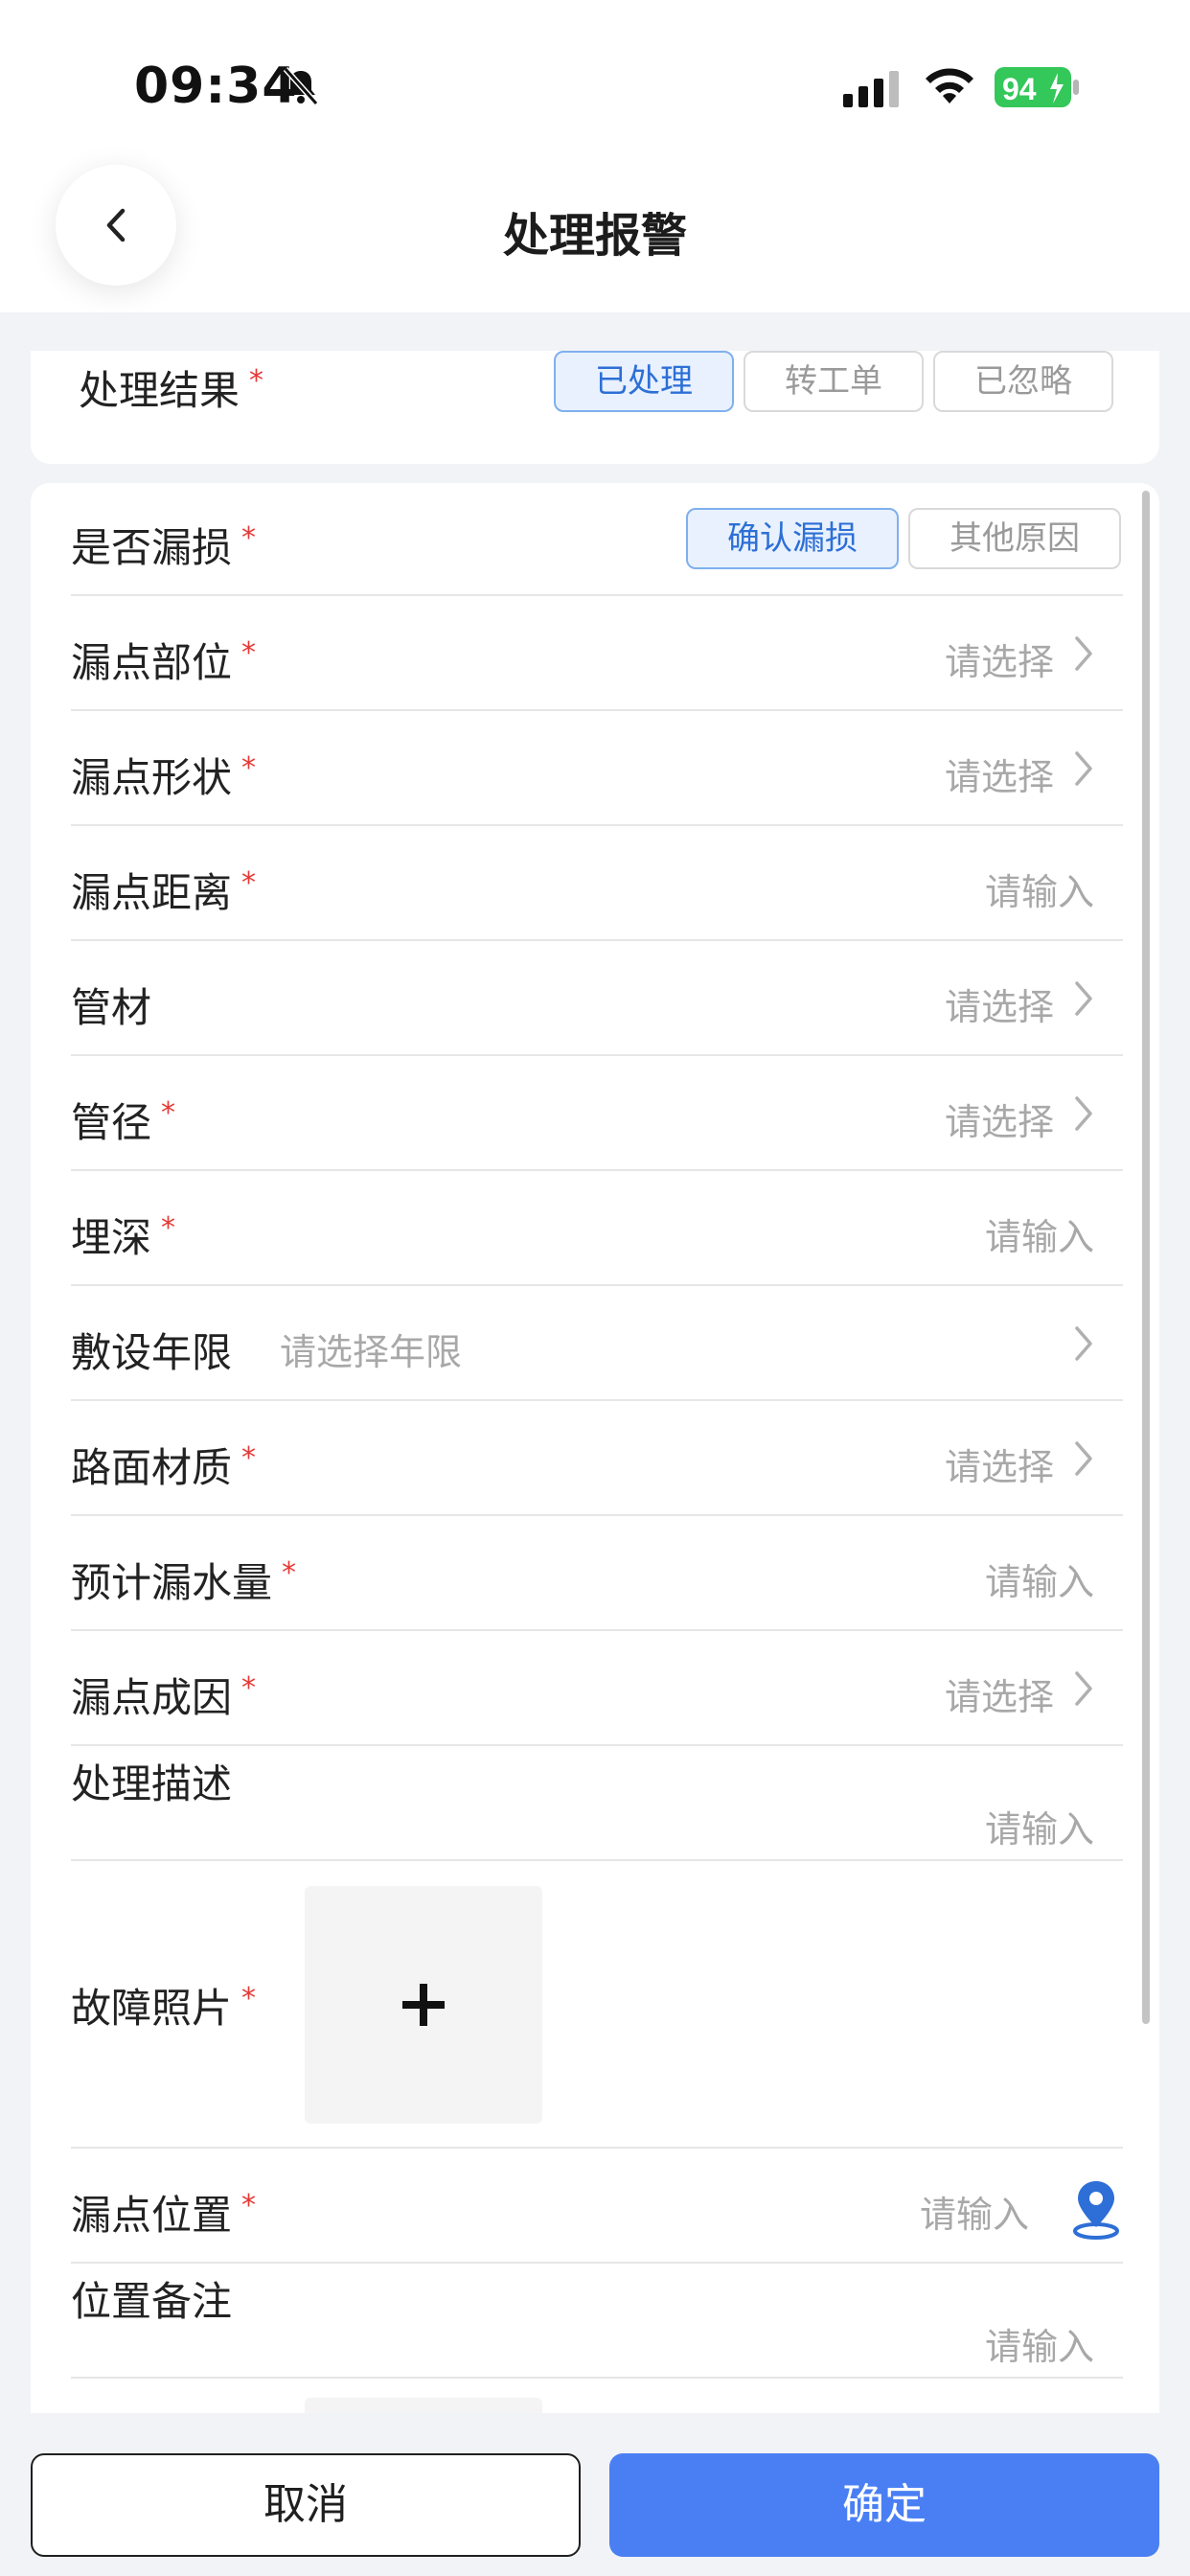  I want to click on battery-icon: 94, so click(1037, 87).